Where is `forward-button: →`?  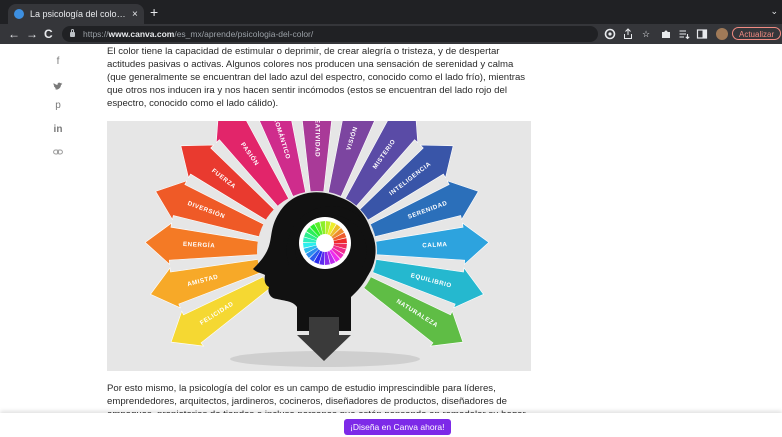
forward-button: → is located at coordinates (32, 34).